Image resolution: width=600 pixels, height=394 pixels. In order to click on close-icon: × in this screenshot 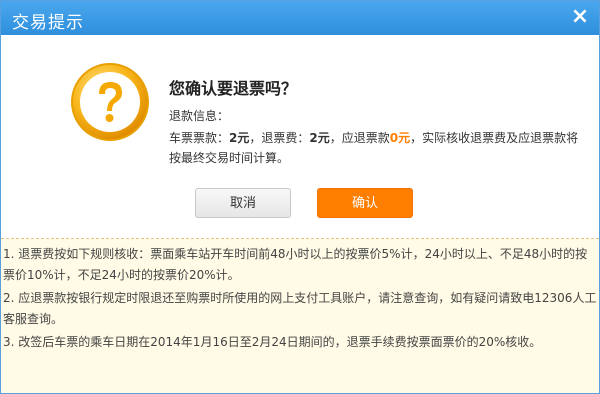, I will do `click(580, 17)`.